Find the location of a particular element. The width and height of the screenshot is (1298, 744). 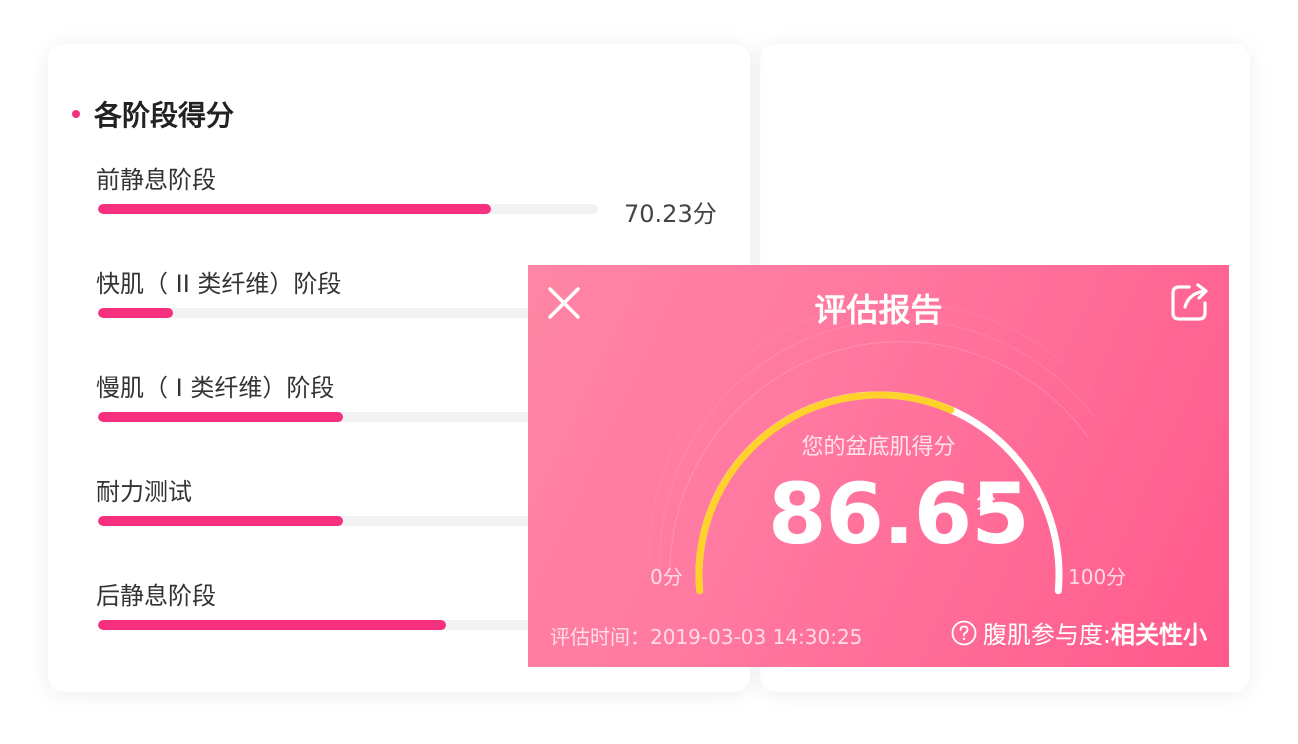

share-icon is located at coordinates (1190, 302).